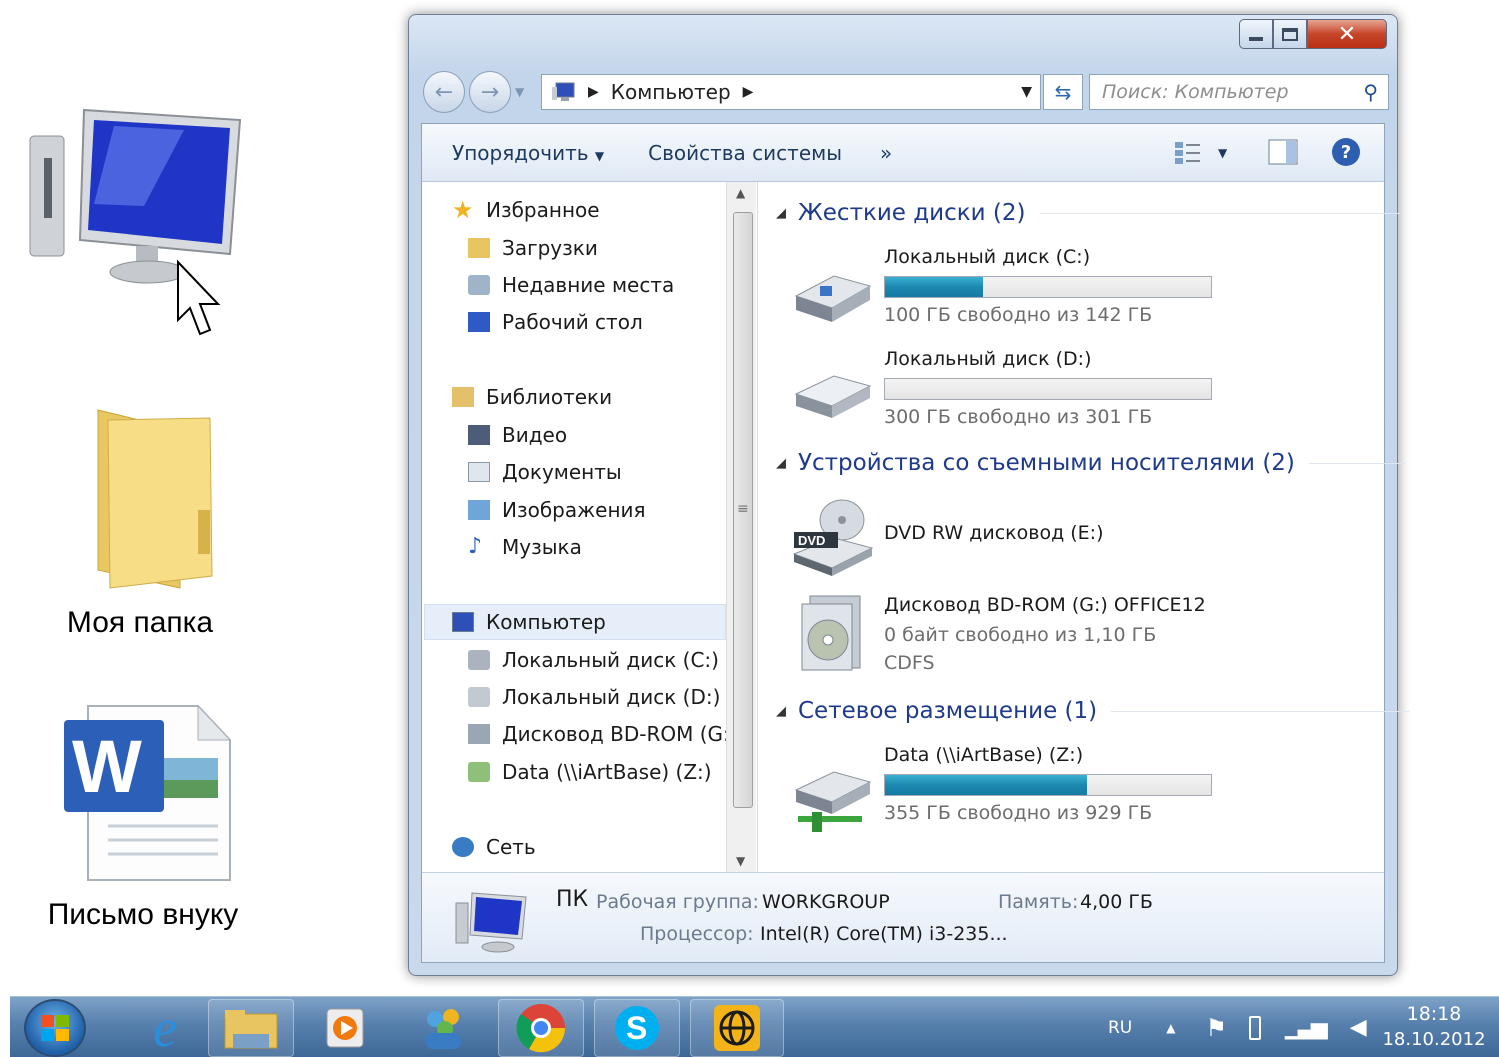 The height and width of the screenshot is (1057, 1499). Describe the element at coordinates (594, 697) in the screenshot. I see `nav-item-disk-d: Локальный диск (D:)` at that location.